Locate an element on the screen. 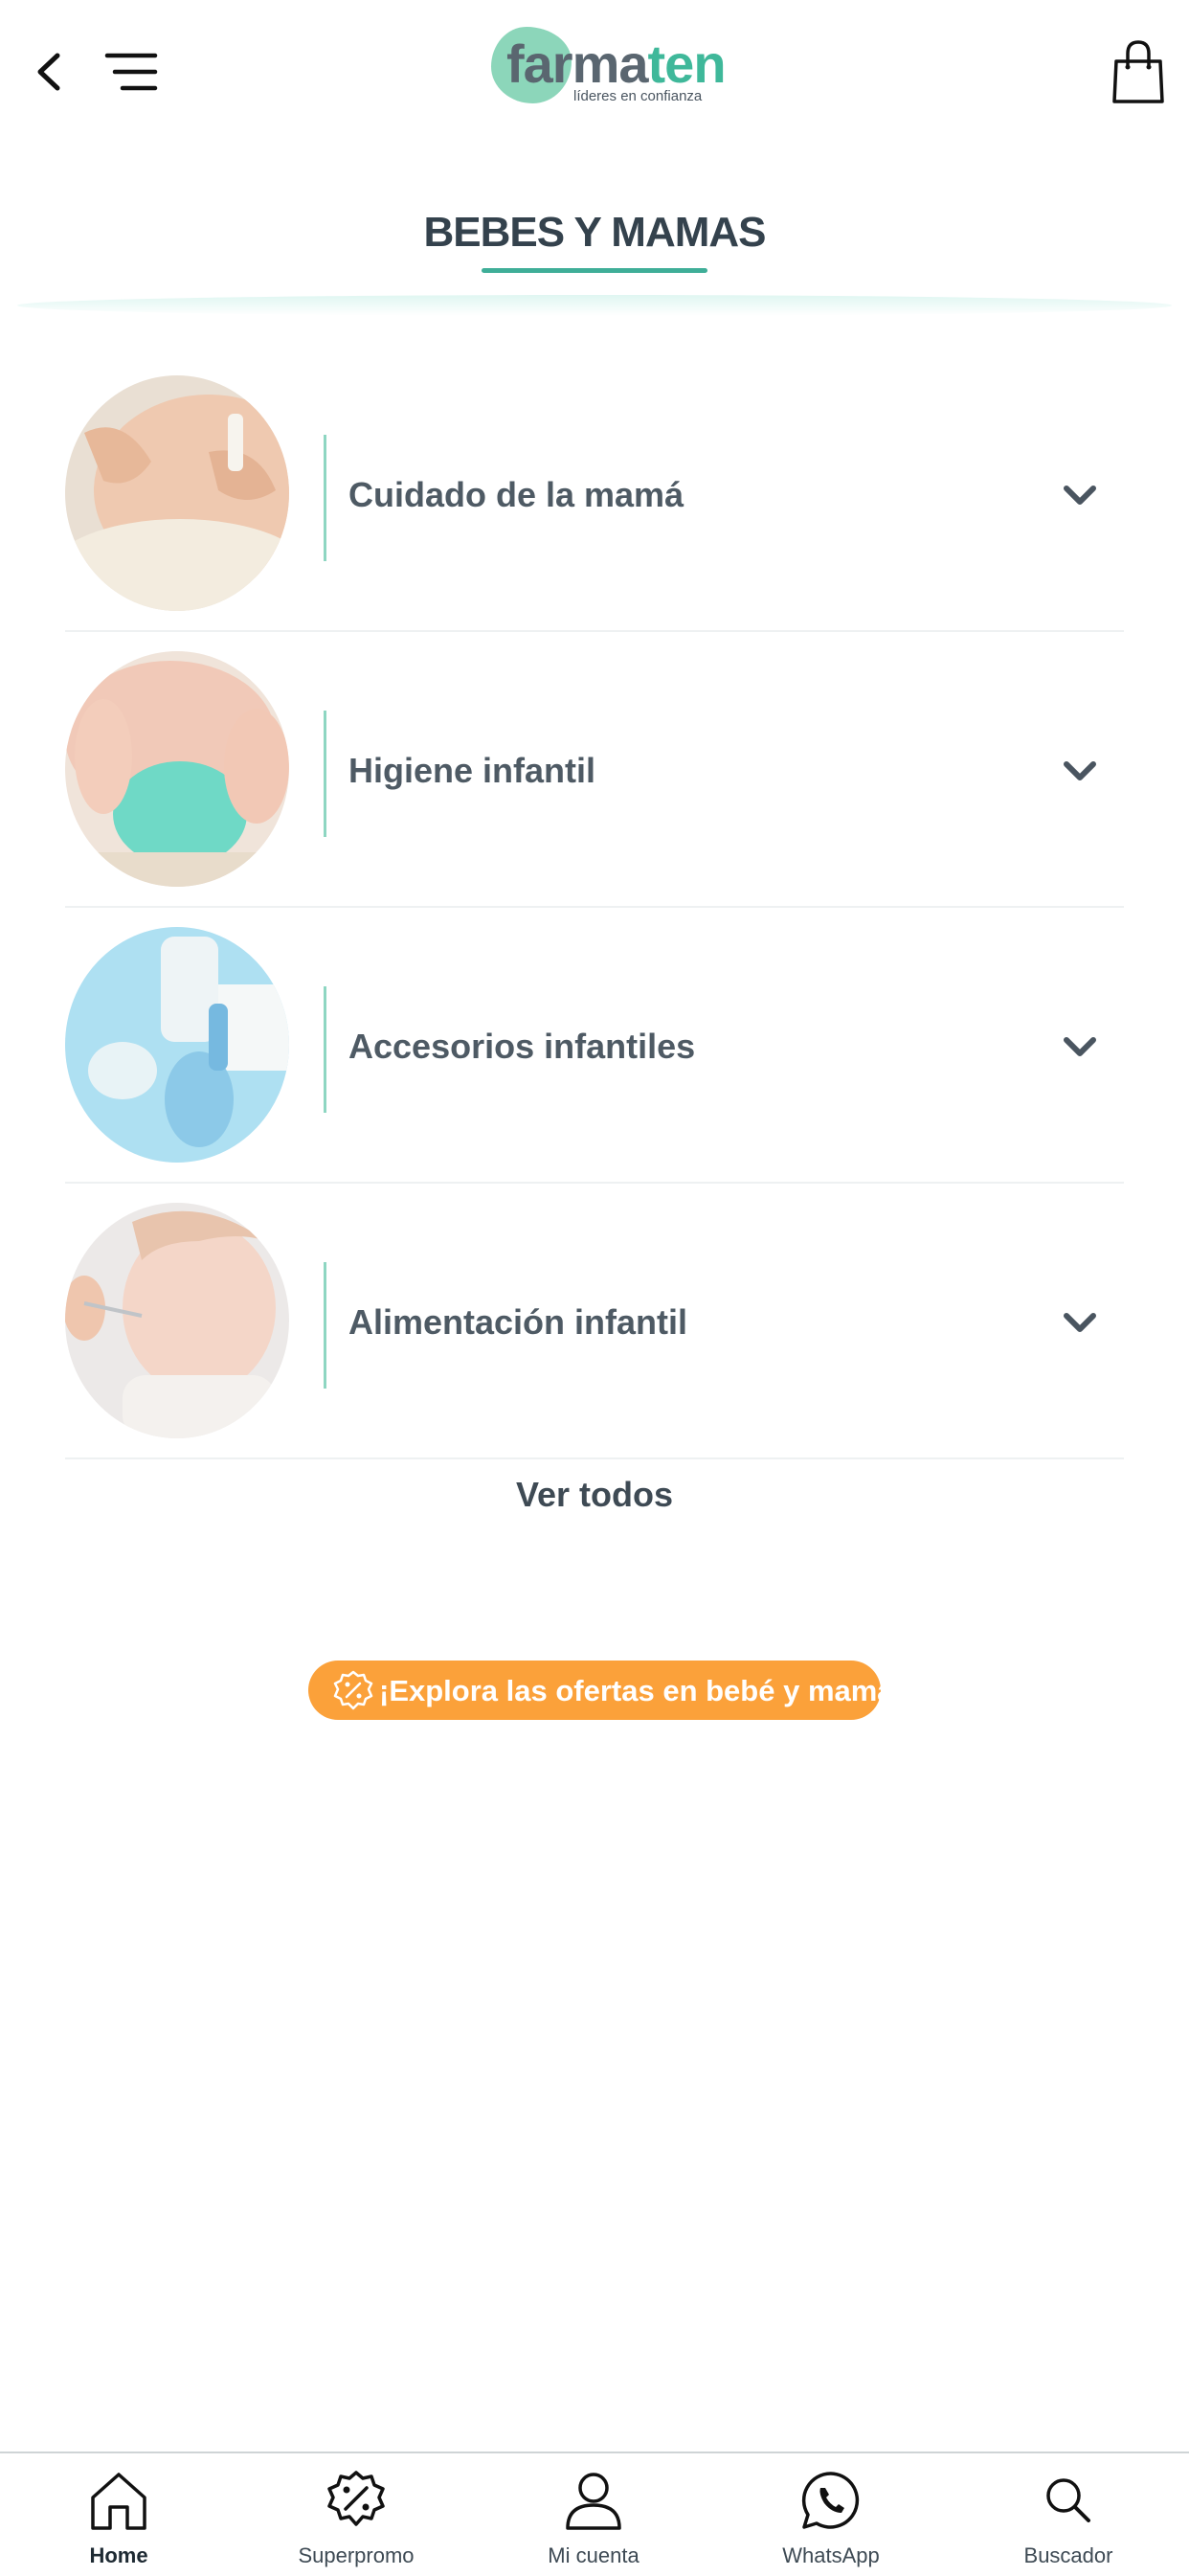  nav-label: Mi cuenta is located at coordinates (593, 2555).